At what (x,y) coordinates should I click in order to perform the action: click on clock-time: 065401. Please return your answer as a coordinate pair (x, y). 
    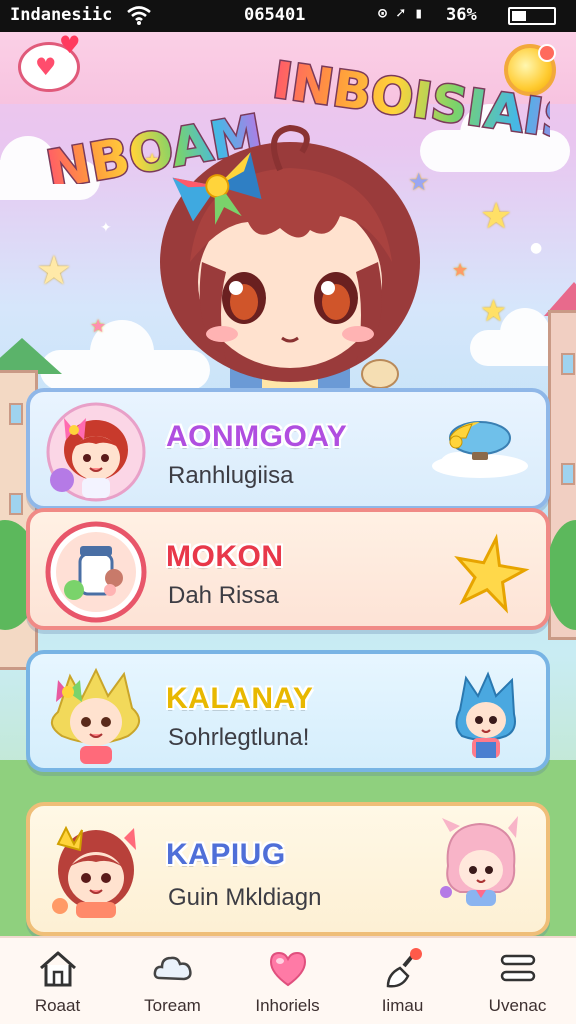
    Looking at the image, I should click on (275, 15).